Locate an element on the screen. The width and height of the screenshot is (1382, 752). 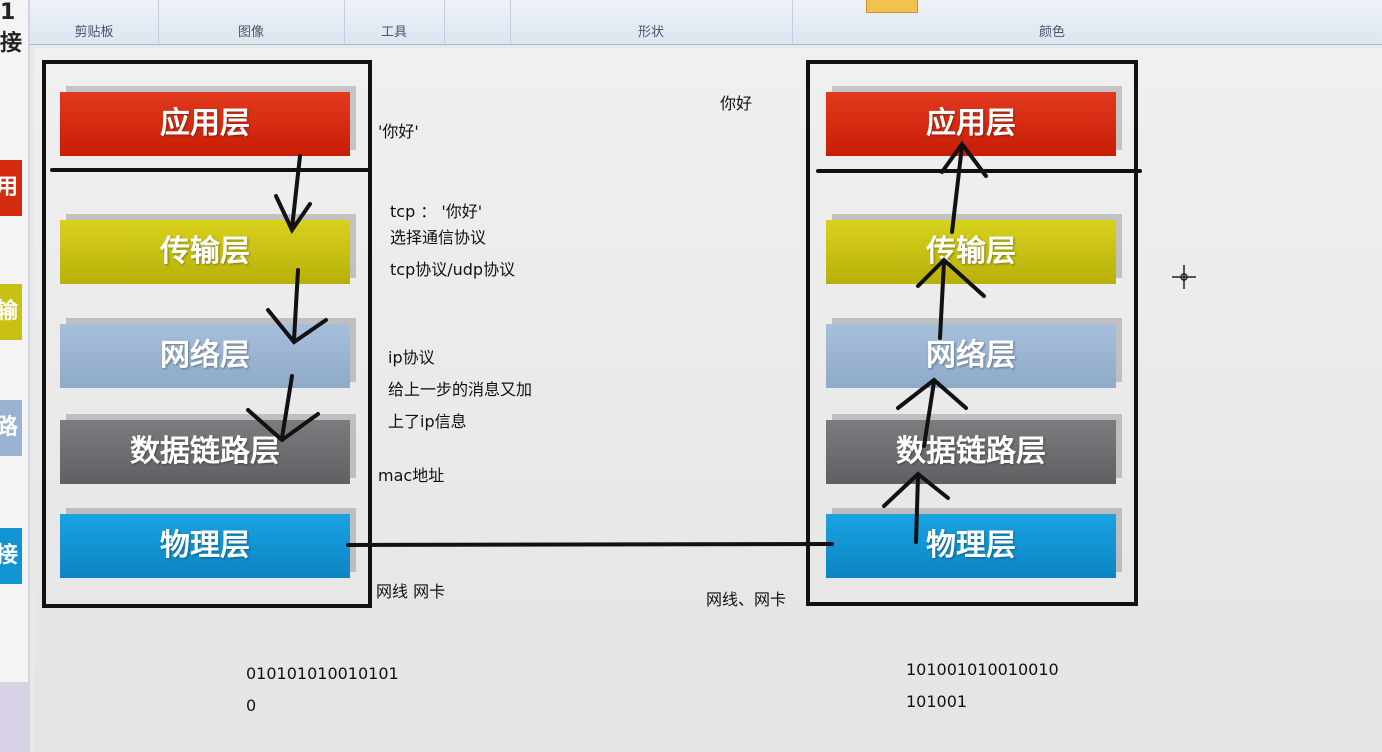
note-bits-left-1: 010101010010101 is located at coordinates (322, 673).